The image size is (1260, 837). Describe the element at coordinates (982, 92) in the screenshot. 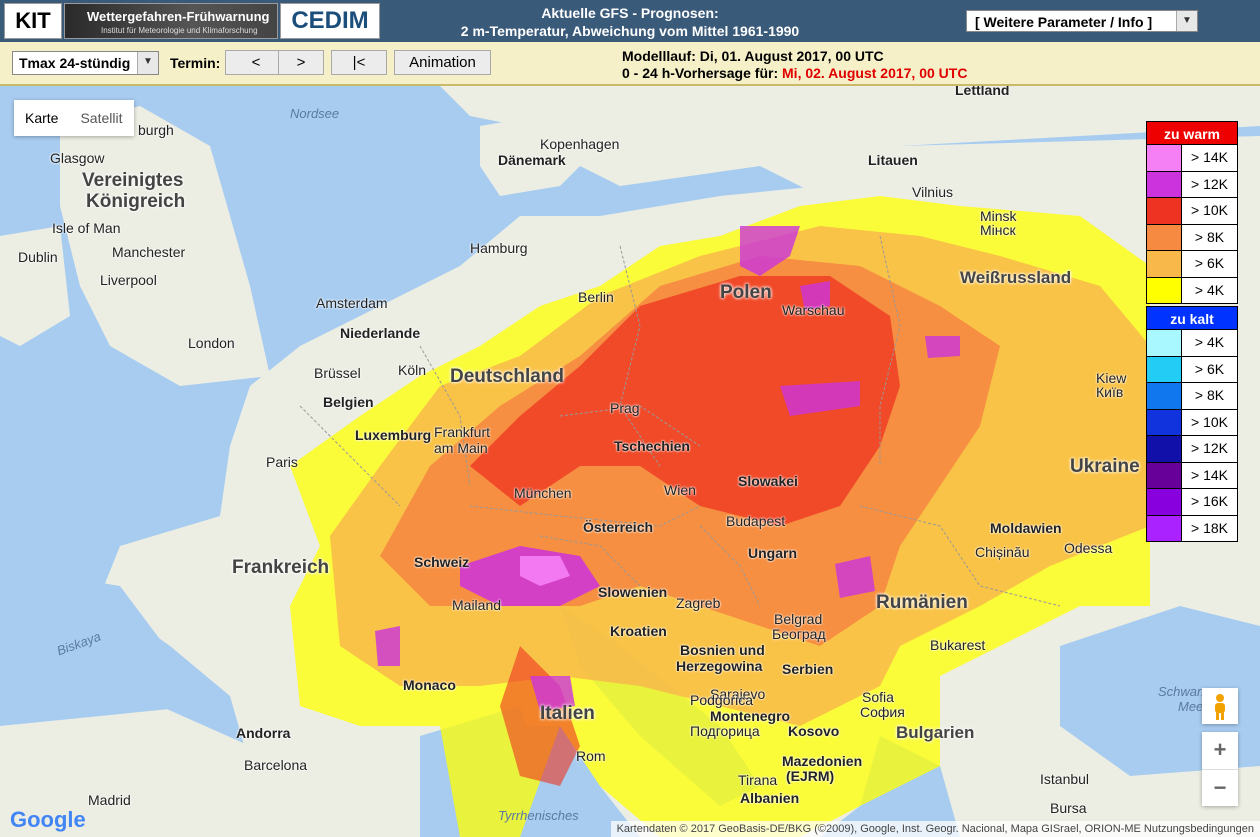

I see `country-label-lettland: Lettland` at that location.